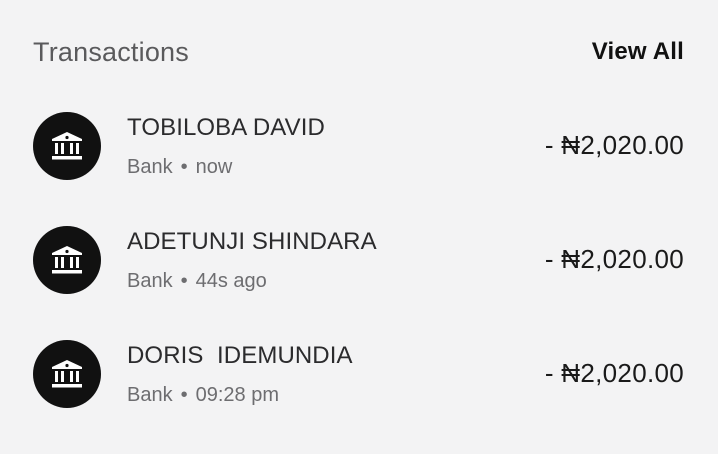 This screenshot has height=454, width=718. I want to click on transaction-time: 44s ago, so click(231, 281).